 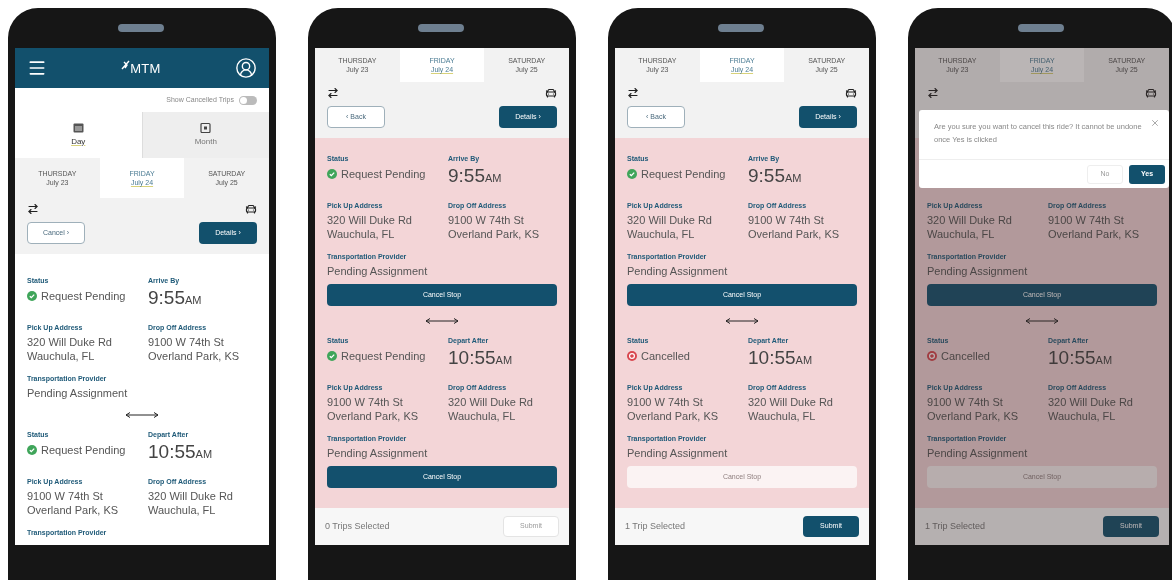 What do you see at coordinates (78, 135) in the screenshot?
I see `view-tab: Day` at bounding box center [78, 135].